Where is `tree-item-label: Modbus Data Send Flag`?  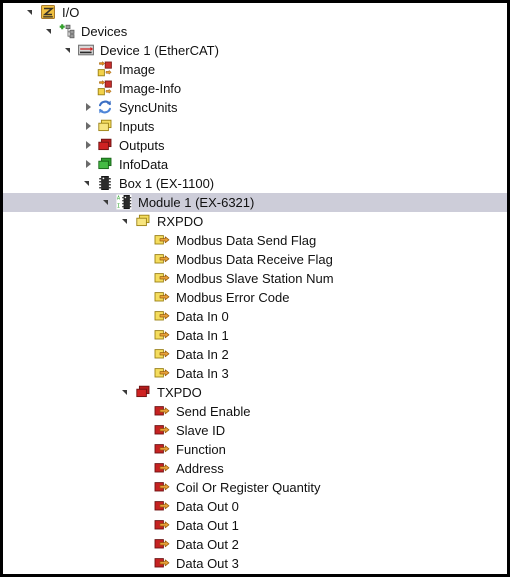
tree-item-label: Modbus Data Send Flag is located at coordinates (246, 240).